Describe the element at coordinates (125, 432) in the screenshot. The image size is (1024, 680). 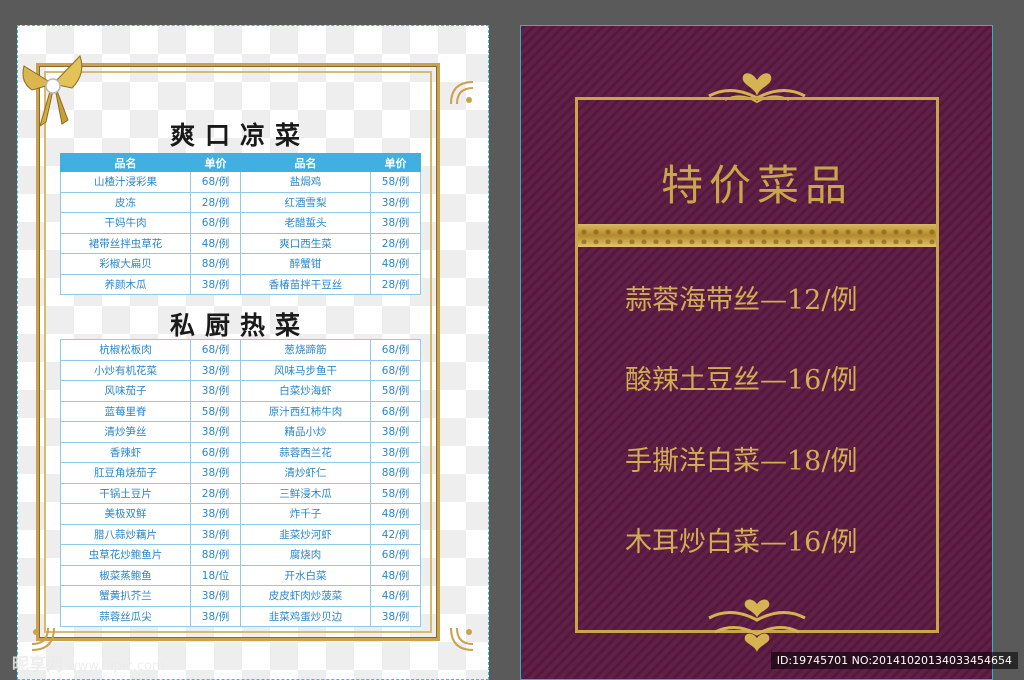
I see `dish-name-cell: 清炒笋丝` at that location.